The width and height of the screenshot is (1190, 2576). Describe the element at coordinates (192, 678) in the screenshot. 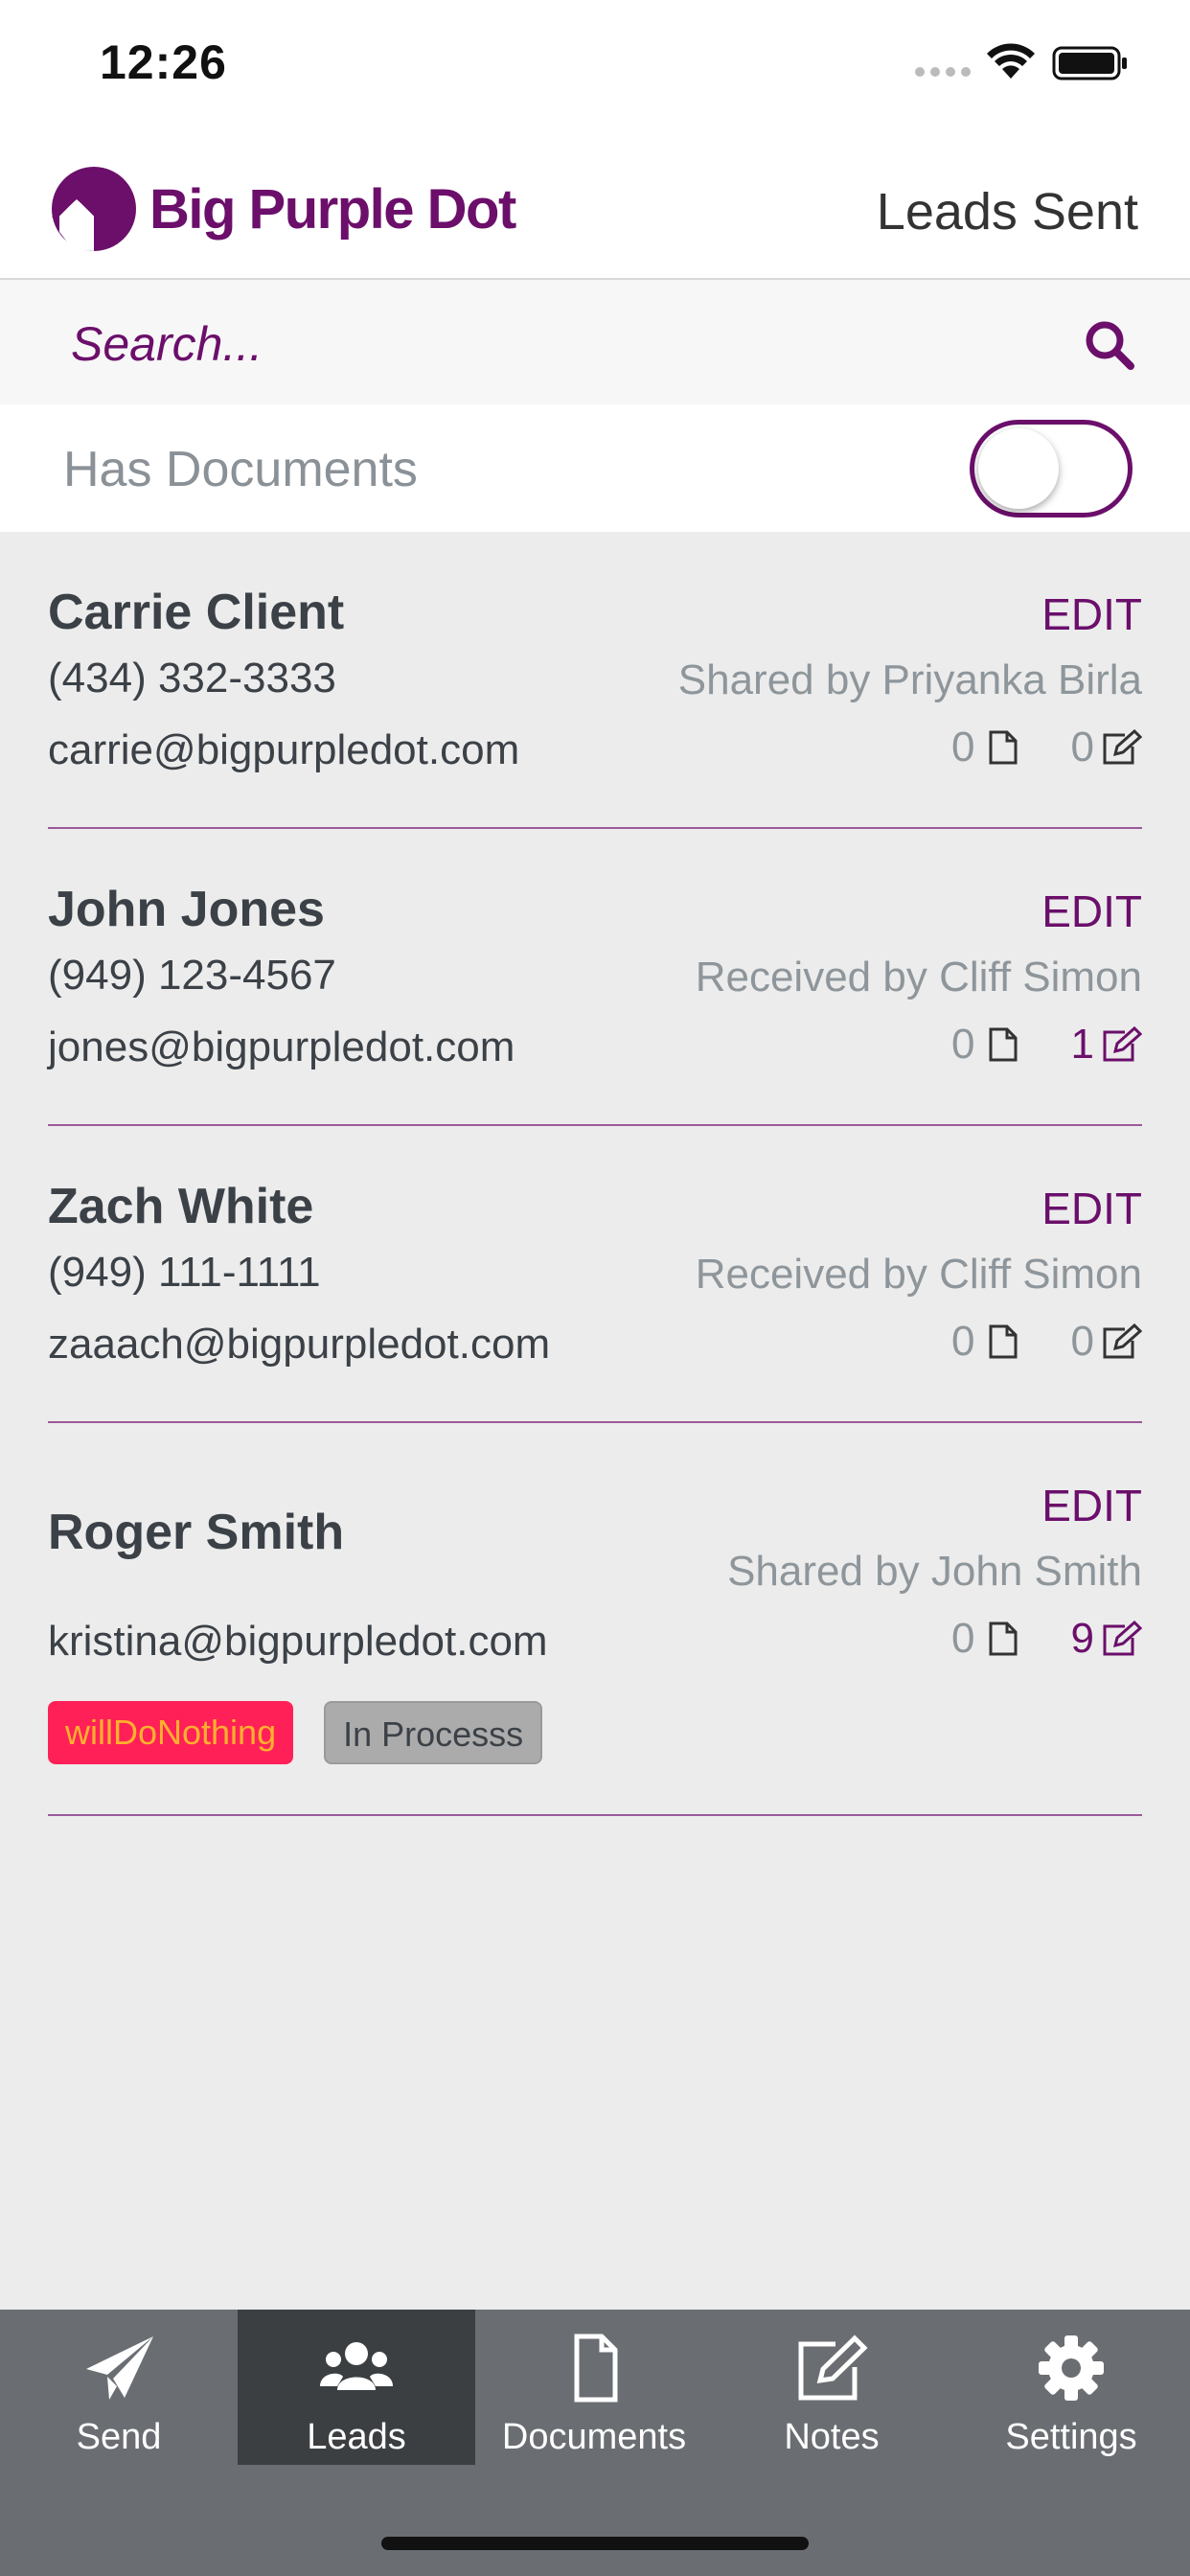

I see `lead-phone: (434) 332-3333` at that location.